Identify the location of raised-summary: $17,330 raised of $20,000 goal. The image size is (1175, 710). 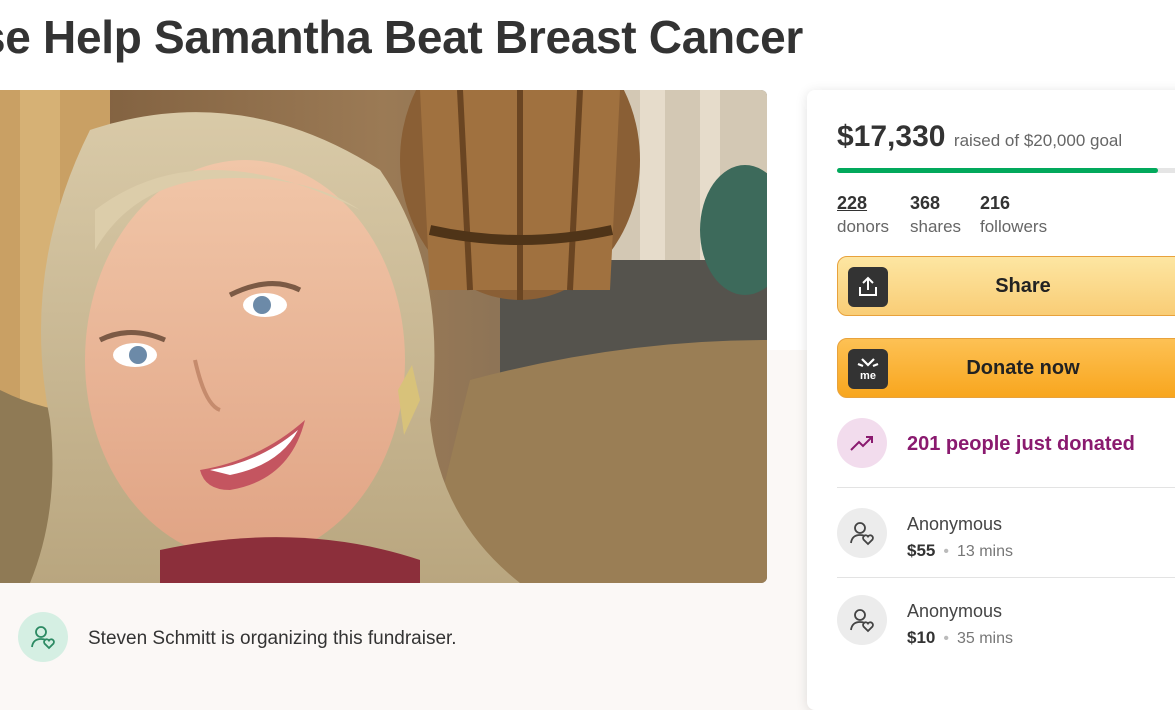
(979, 137).